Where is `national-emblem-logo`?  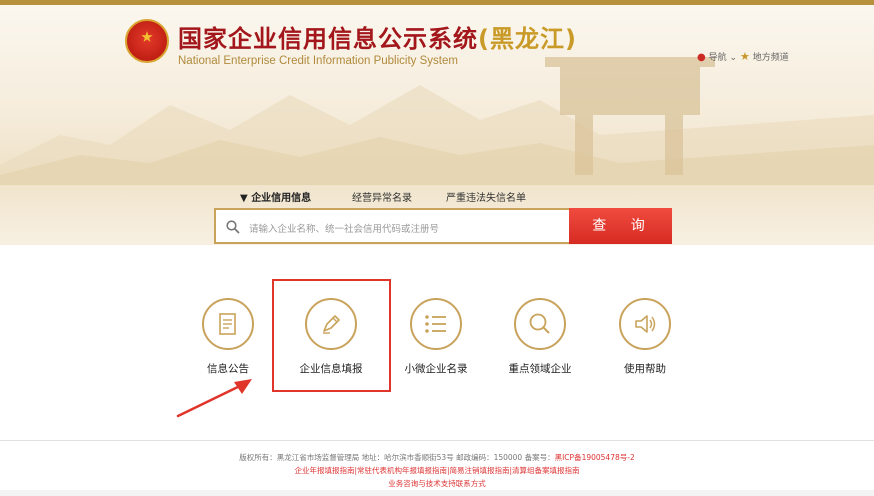 national-emblem-logo is located at coordinates (147, 41).